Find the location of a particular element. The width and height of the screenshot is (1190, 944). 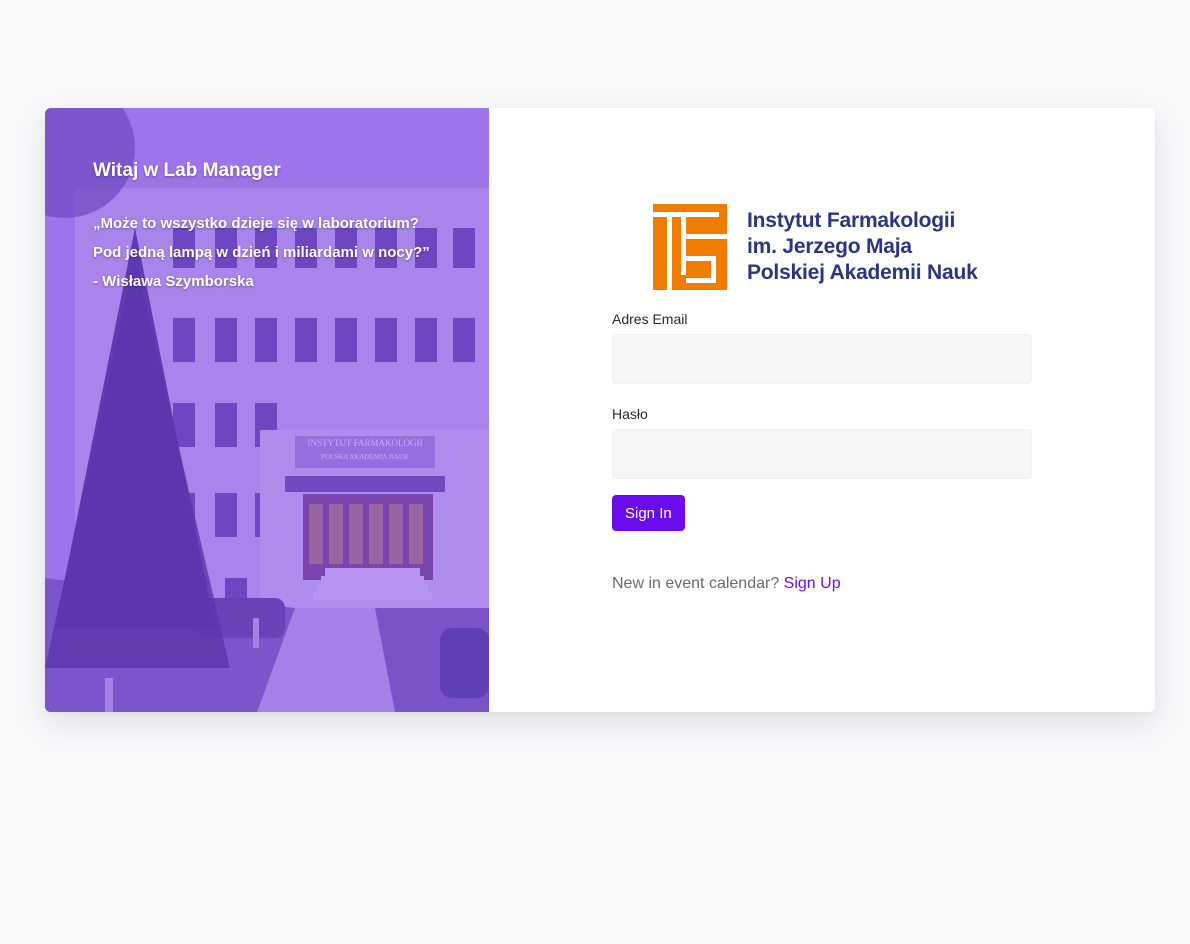

email-field-group: Adres Email is located at coordinates (822, 347).